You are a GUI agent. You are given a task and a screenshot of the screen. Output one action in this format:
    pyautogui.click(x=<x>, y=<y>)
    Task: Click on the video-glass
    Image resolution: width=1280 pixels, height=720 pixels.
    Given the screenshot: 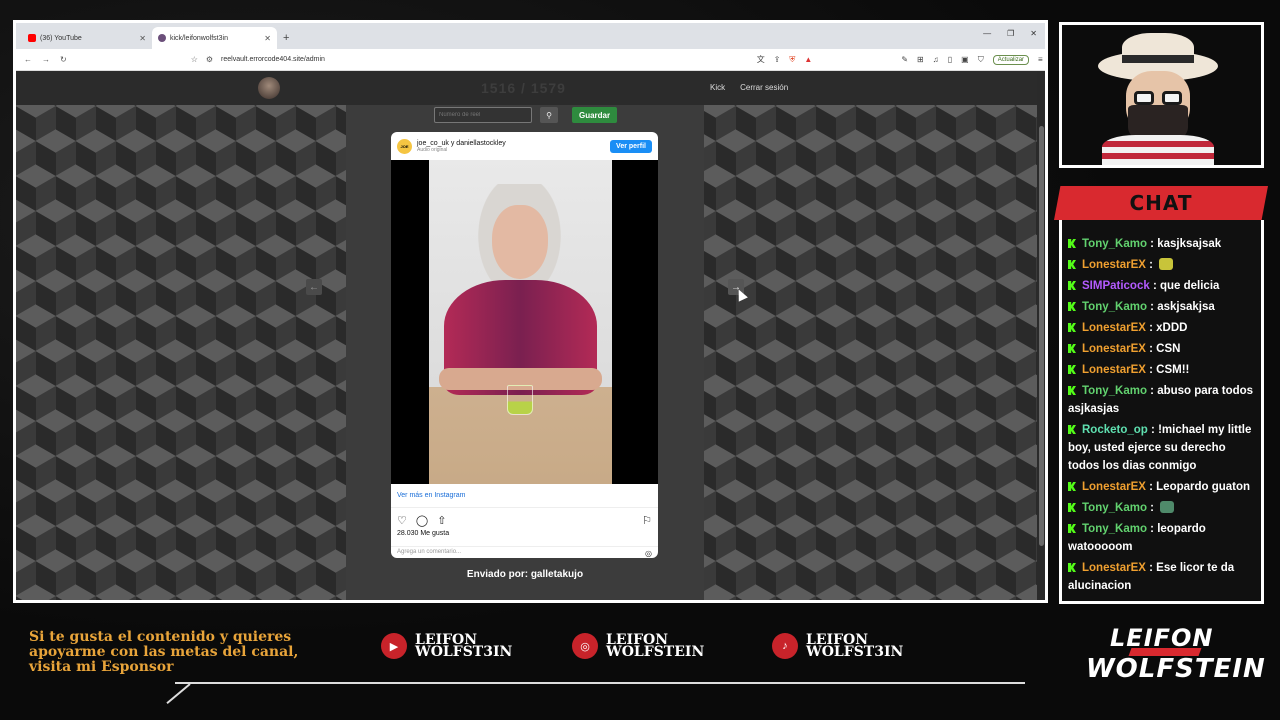 What is the action you would take?
    pyautogui.click(x=520, y=400)
    